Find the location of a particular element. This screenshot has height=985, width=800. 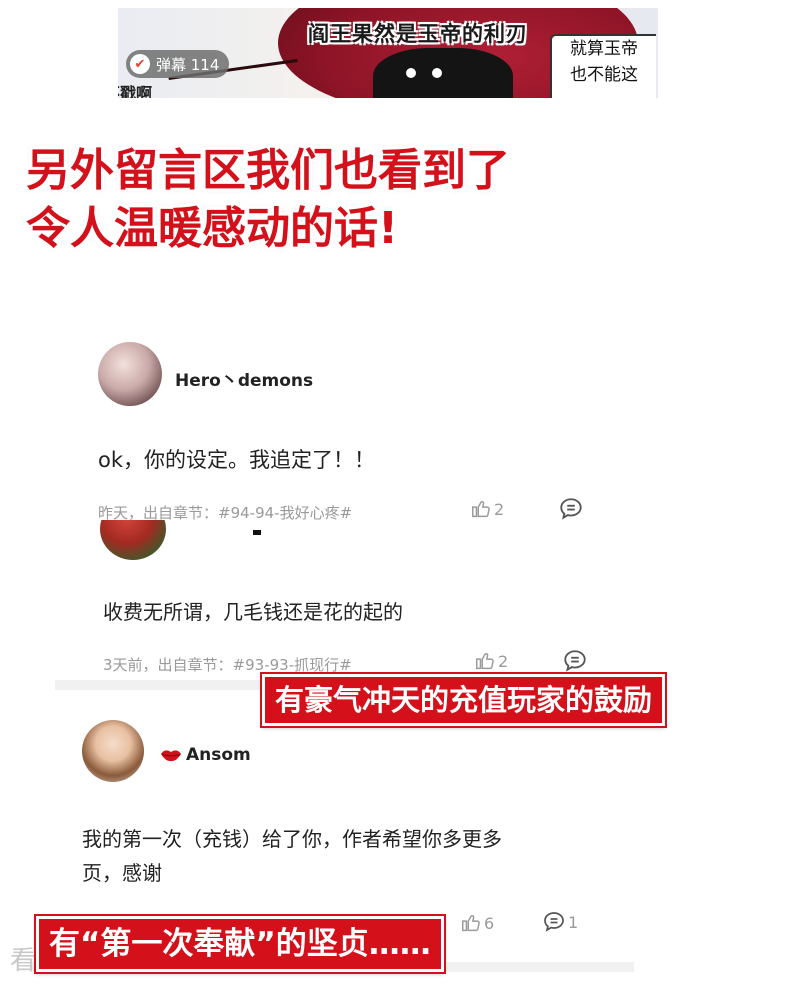

like-button: 6 is located at coordinates (477, 923).